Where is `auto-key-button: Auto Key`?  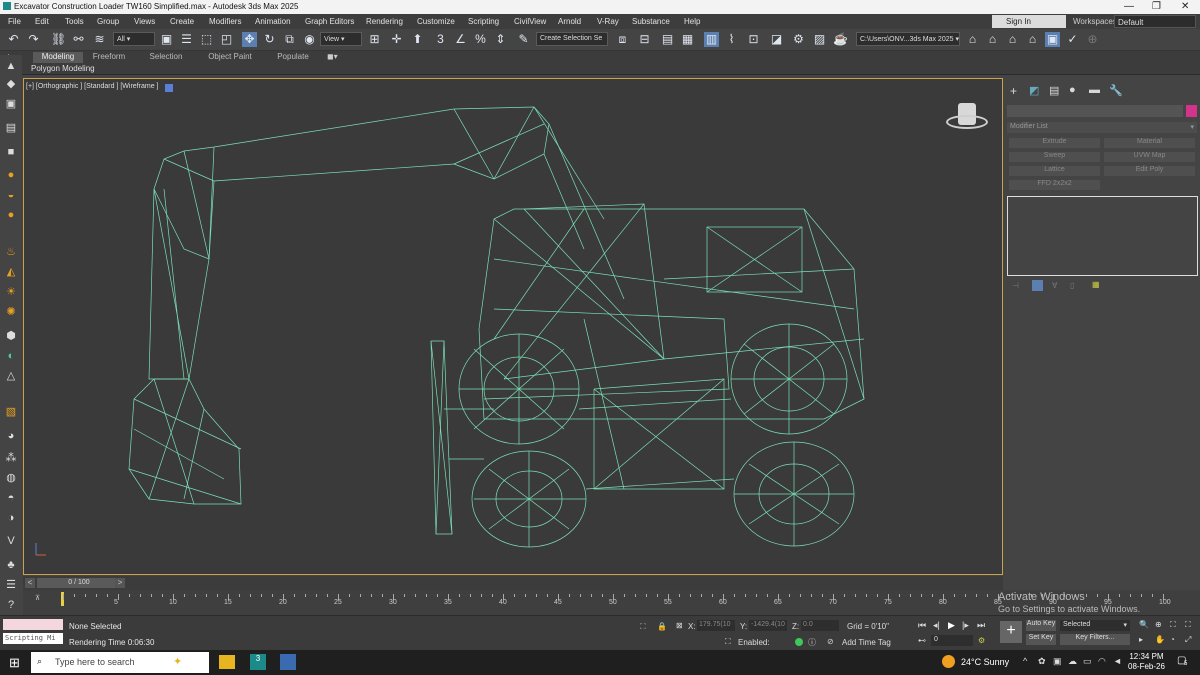 auto-key-button: Auto Key is located at coordinates (1041, 625).